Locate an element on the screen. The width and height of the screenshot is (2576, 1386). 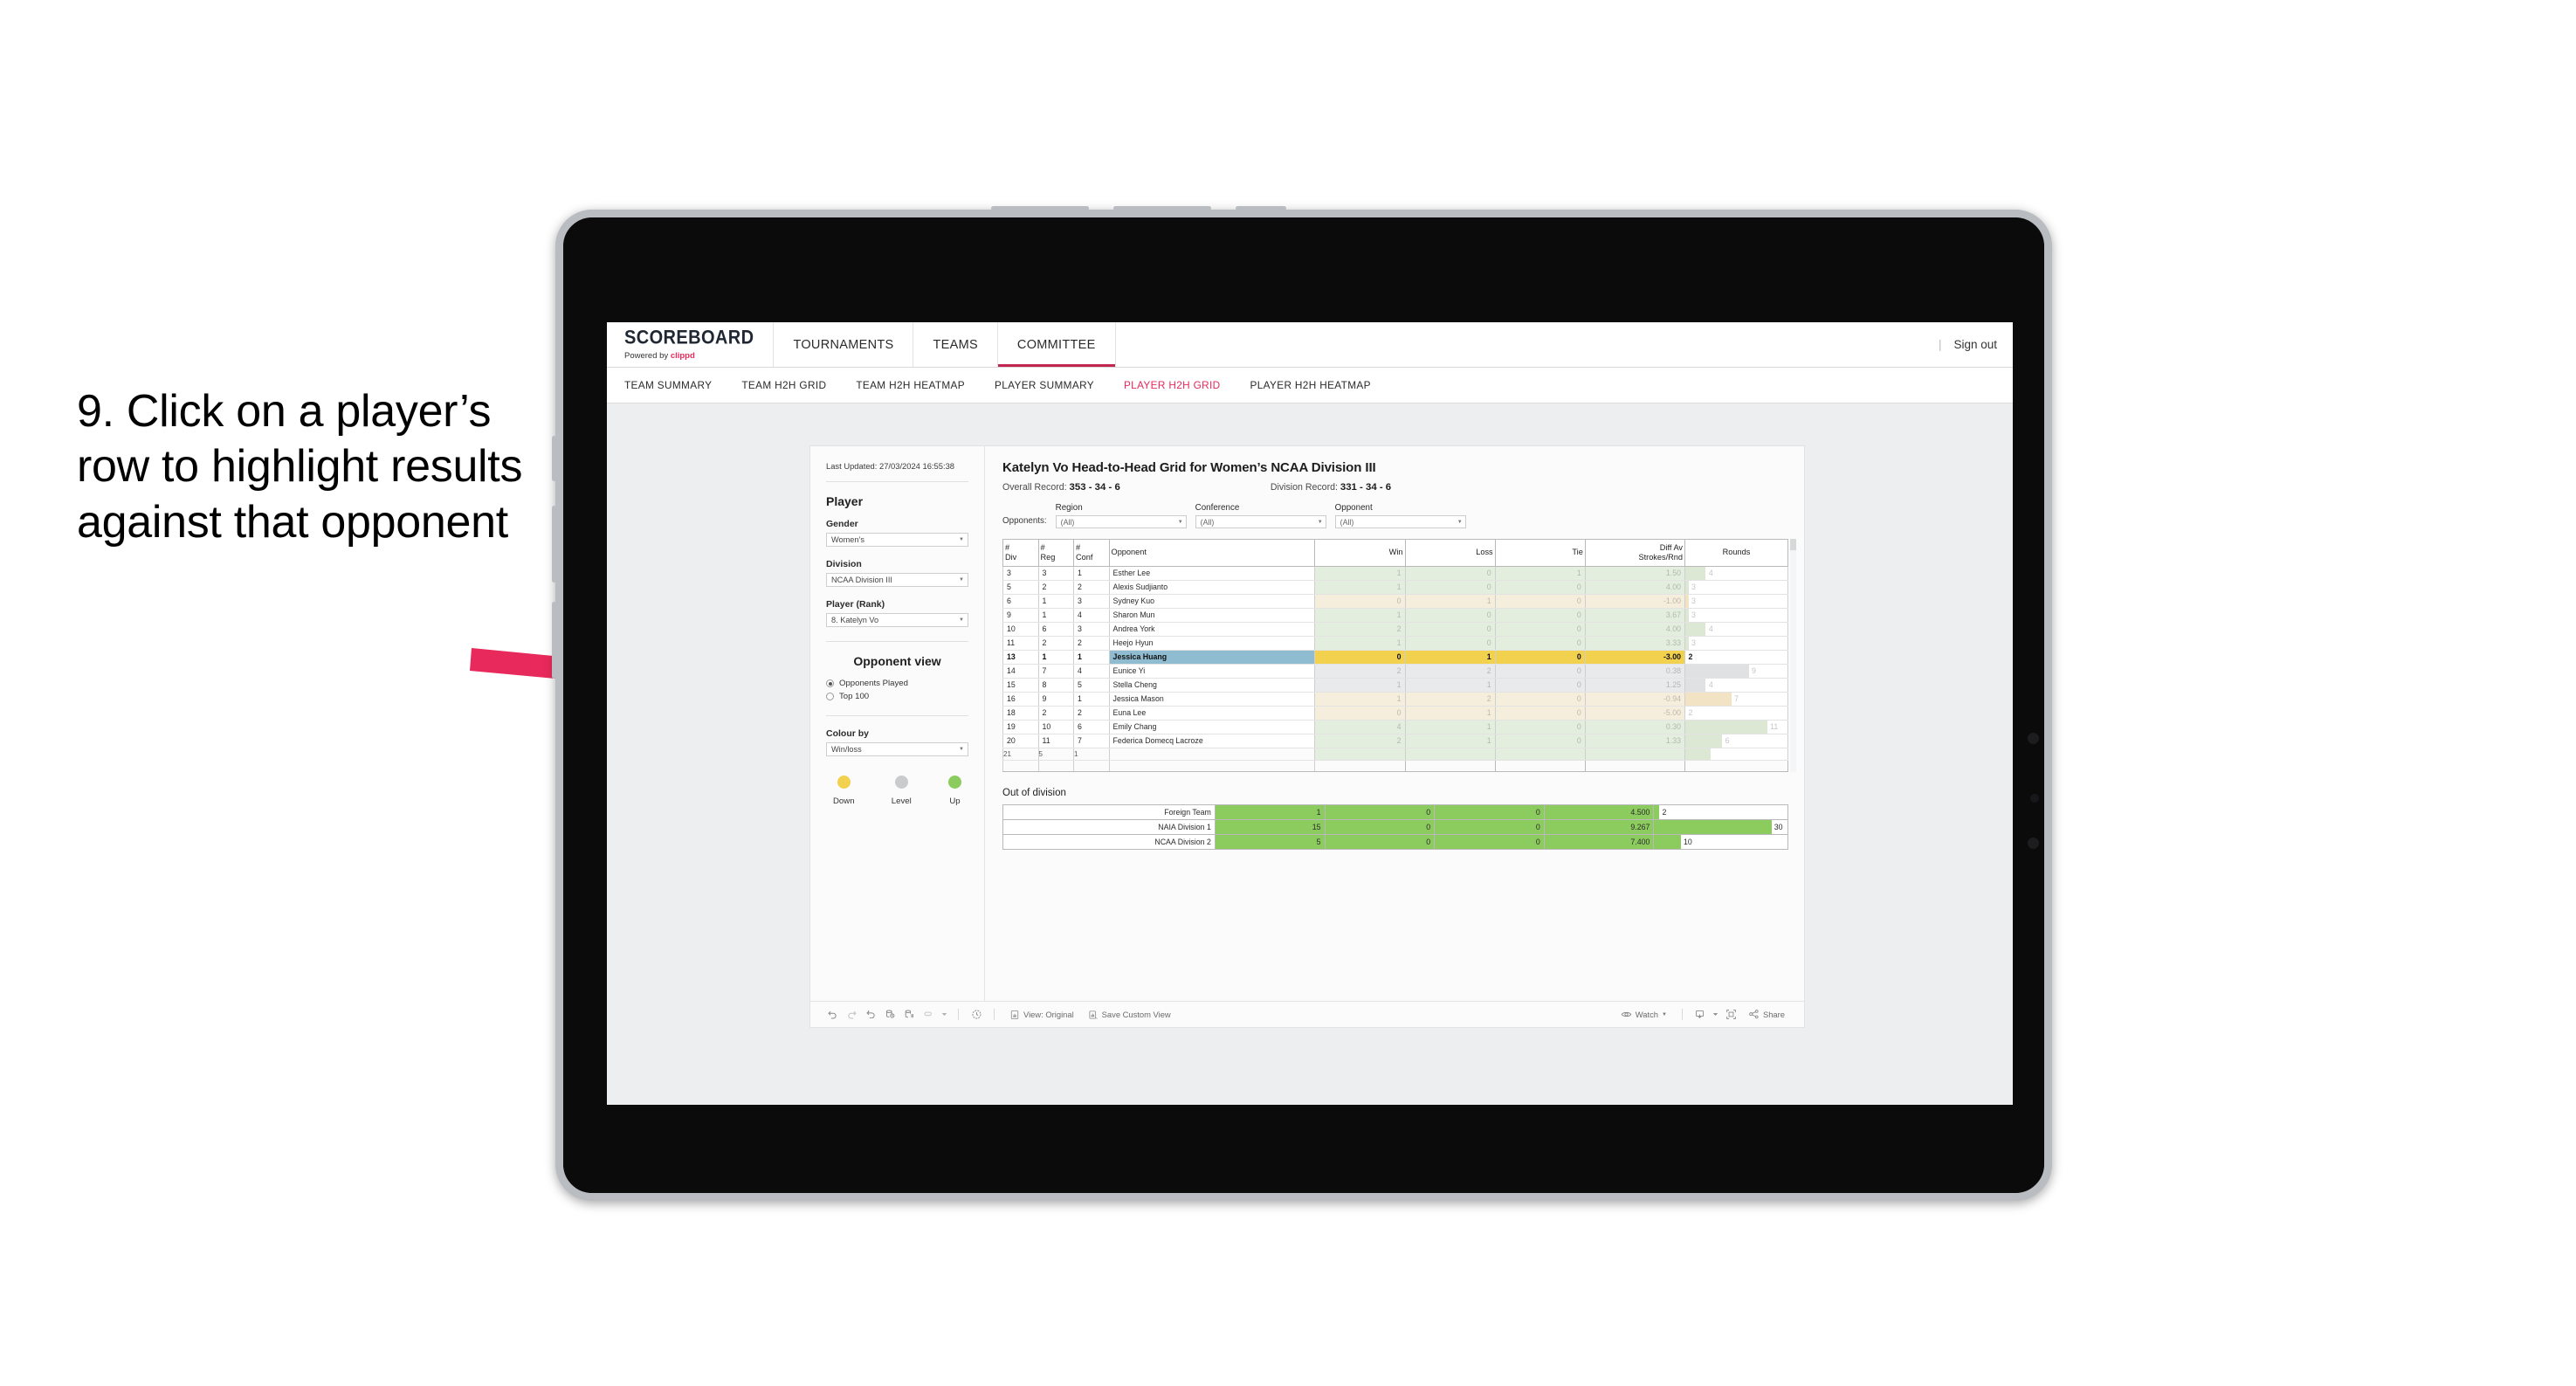
overall-record-value: 353 - 34 - 6 is located at coordinates (1094, 488).